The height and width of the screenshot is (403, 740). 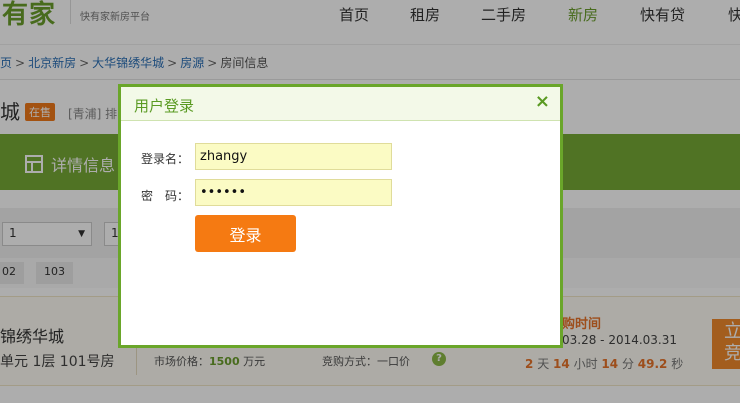 I want to click on login-button: 登录, so click(x=245, y=233).